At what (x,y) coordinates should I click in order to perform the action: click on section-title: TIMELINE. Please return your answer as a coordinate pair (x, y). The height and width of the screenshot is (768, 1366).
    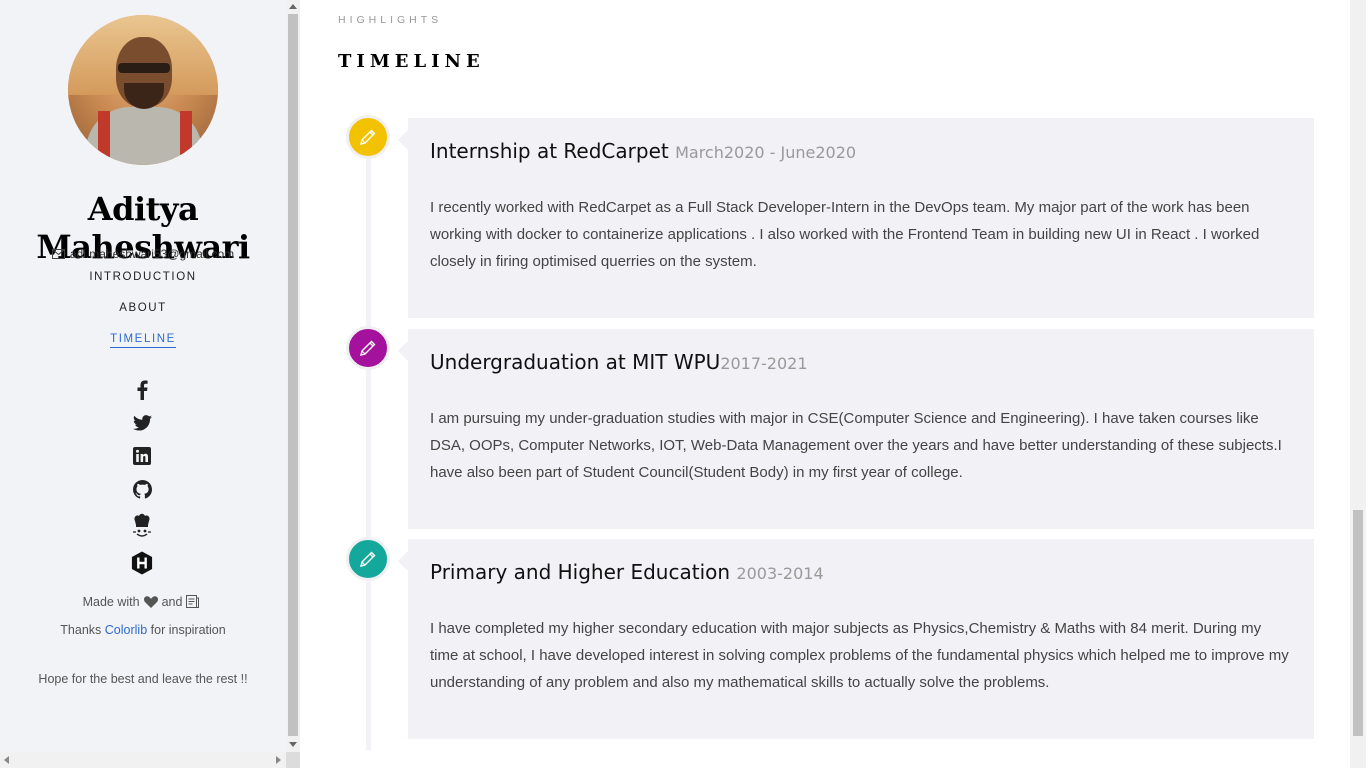
    Looking at the image, I should click on (411, 61).